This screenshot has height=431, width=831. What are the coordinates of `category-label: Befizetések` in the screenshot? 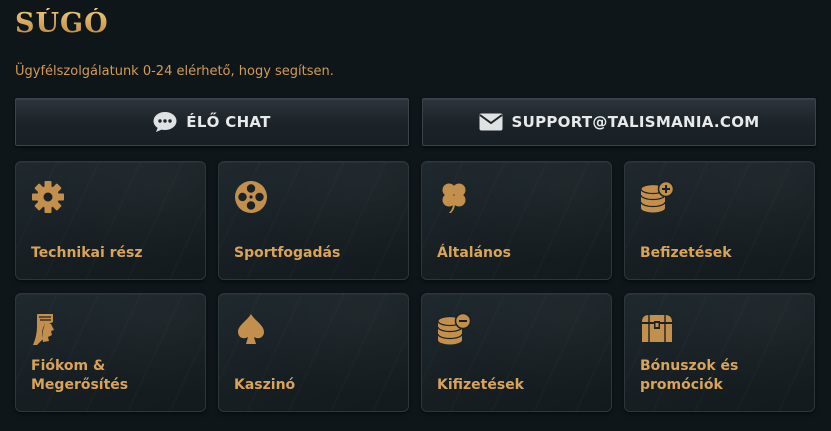 It's located at (686, 253).